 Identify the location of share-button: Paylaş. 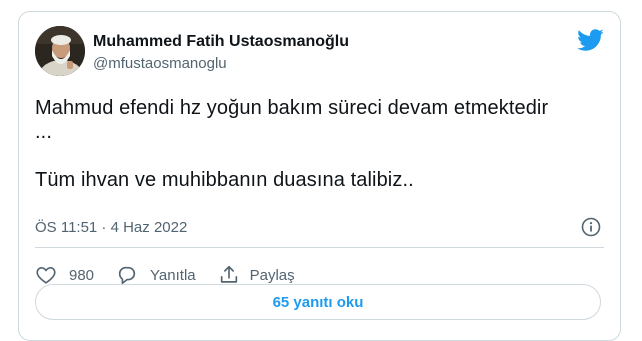
(256, 275).